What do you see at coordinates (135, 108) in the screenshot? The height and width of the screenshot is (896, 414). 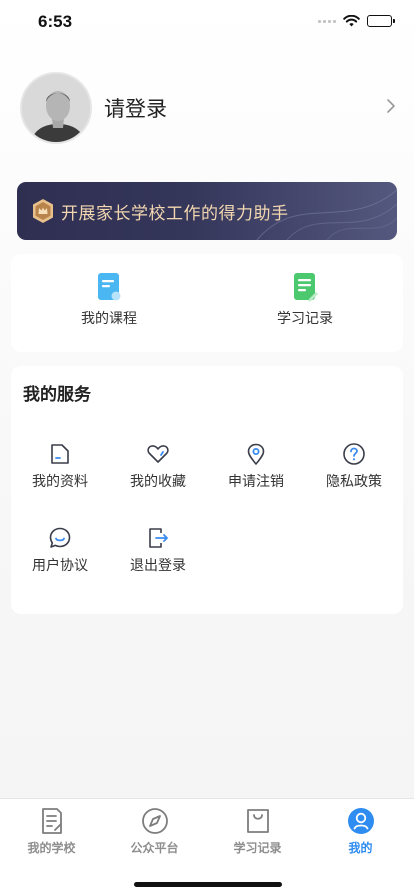 I see `login-prompt: 请登录` at bounding box center [135, 108].